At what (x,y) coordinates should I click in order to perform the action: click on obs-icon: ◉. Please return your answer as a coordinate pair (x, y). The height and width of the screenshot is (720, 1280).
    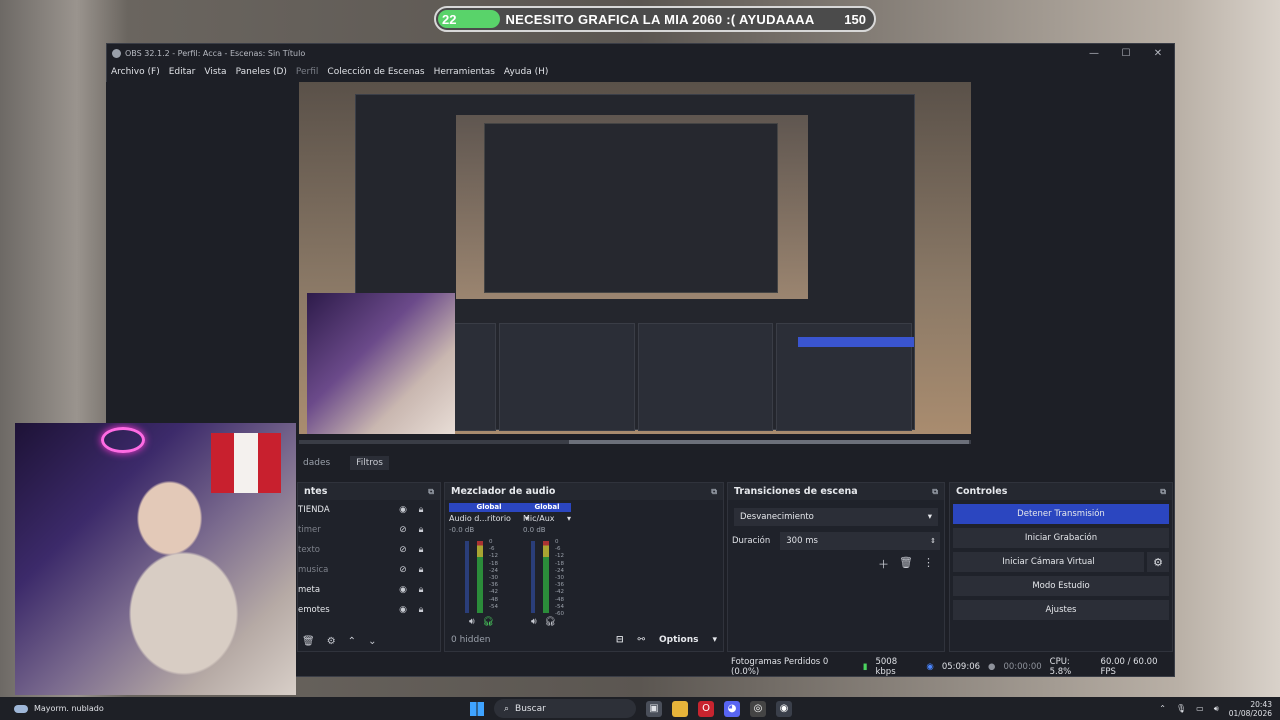
    Looking at the image, I should click on (784, 708).